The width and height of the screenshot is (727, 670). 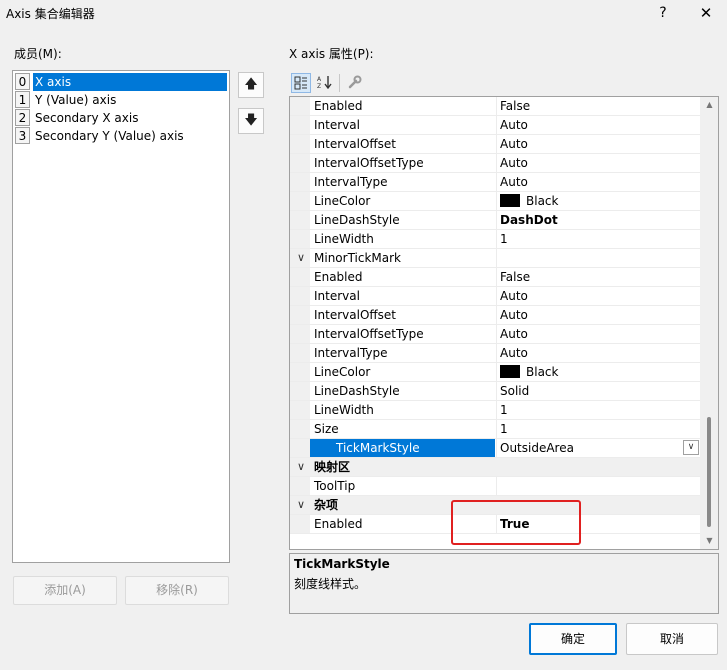 I want to click on property-pages-button, so click(x=355, y=83).